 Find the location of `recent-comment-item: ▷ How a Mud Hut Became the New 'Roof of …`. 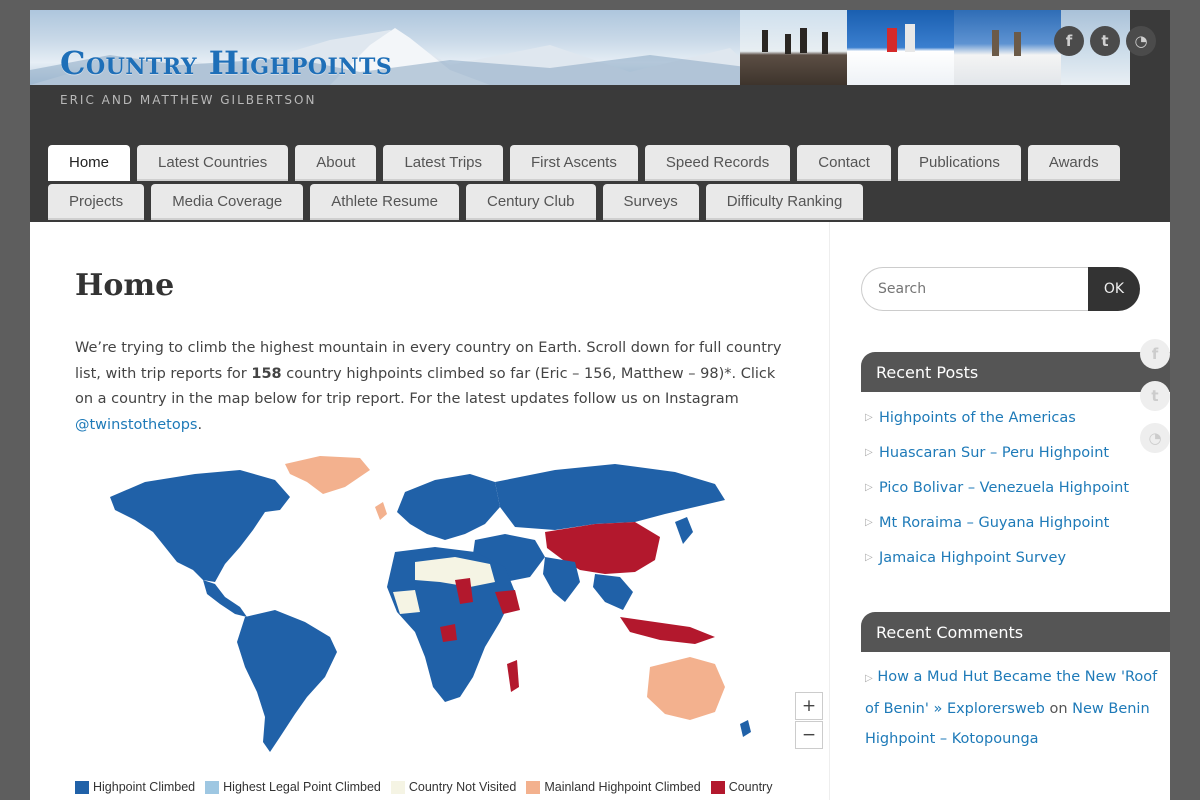

recent-comment-item: ▷ How a Mud Hut Became the New 'Roof of … is located at coordinates (1015, 708).